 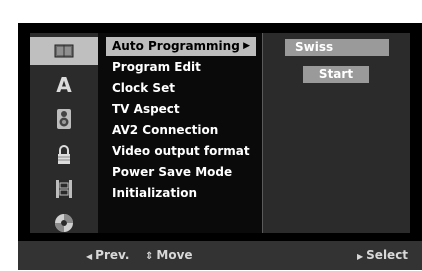 What do you see at coordinates (64, 155) in the screenshot?
I see `lock-icon` at bounding box center [64, 155].